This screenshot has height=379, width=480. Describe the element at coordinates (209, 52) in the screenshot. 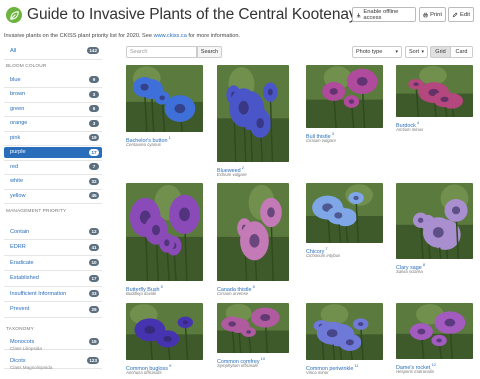

I see `search-button: Search` at that location.